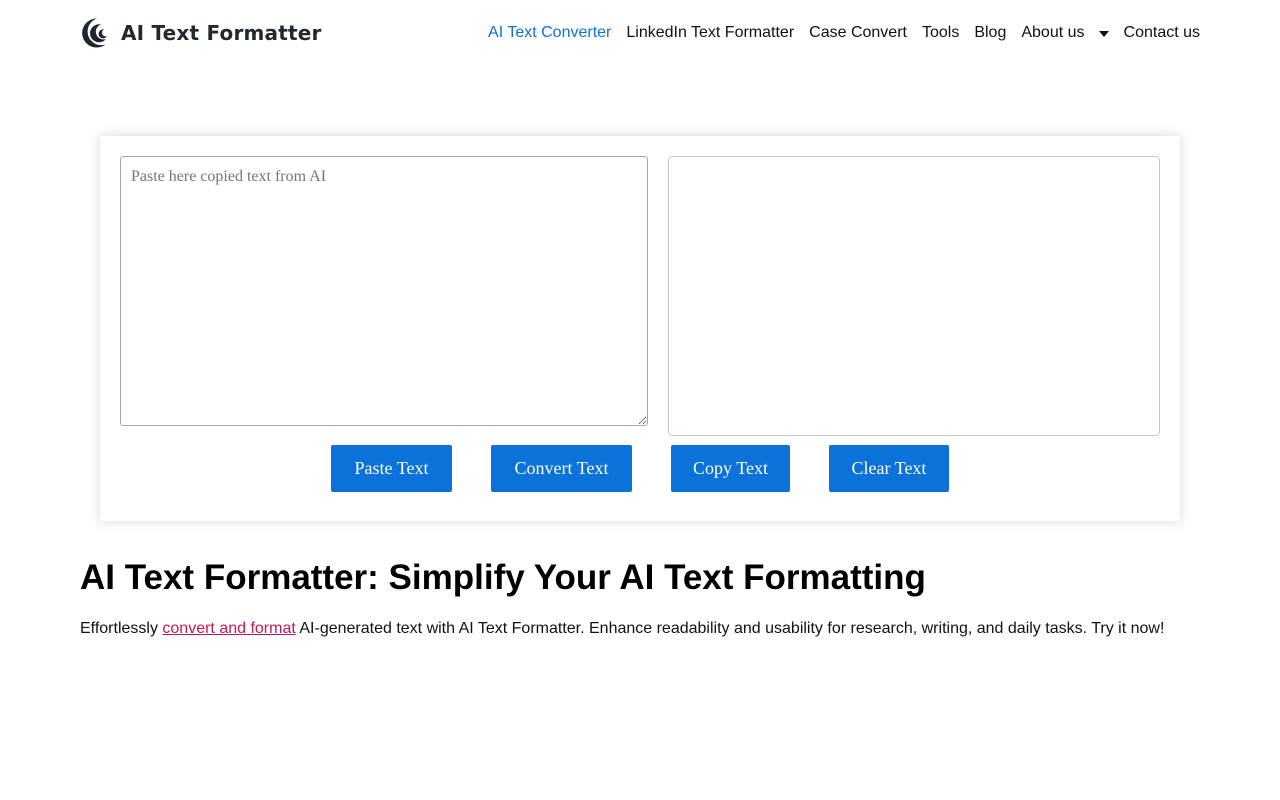 The image size is (1280, 800). I want to click on crescent-swoosh-icon, so click(94, 33).